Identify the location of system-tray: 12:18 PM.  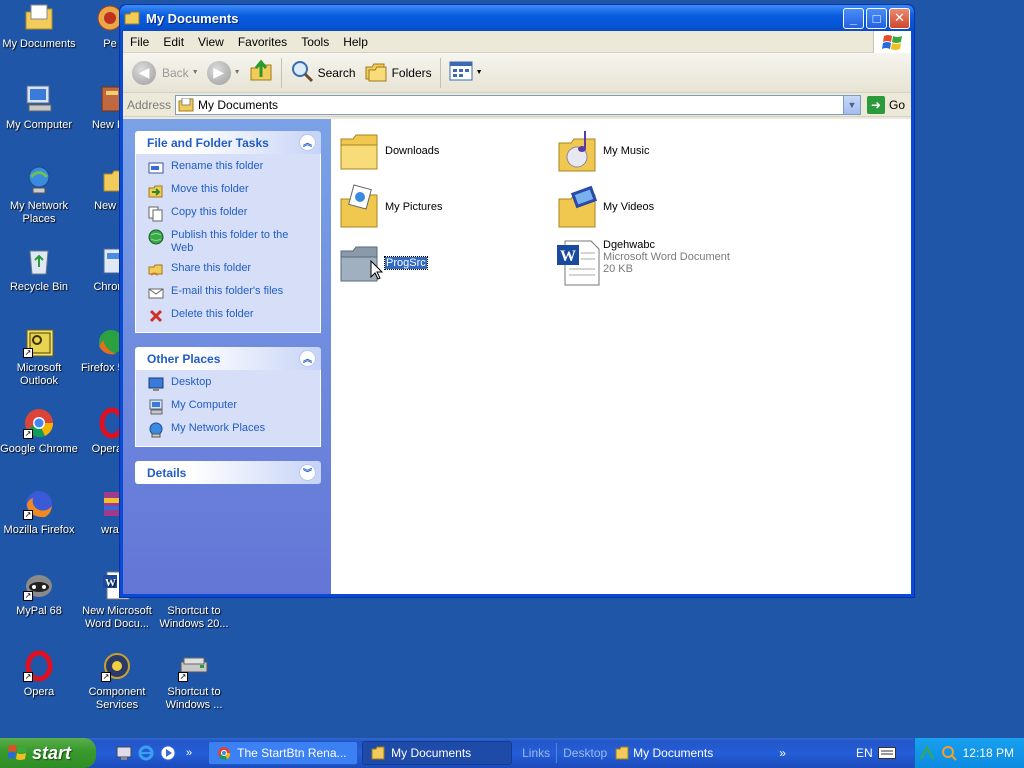
(969, 753).